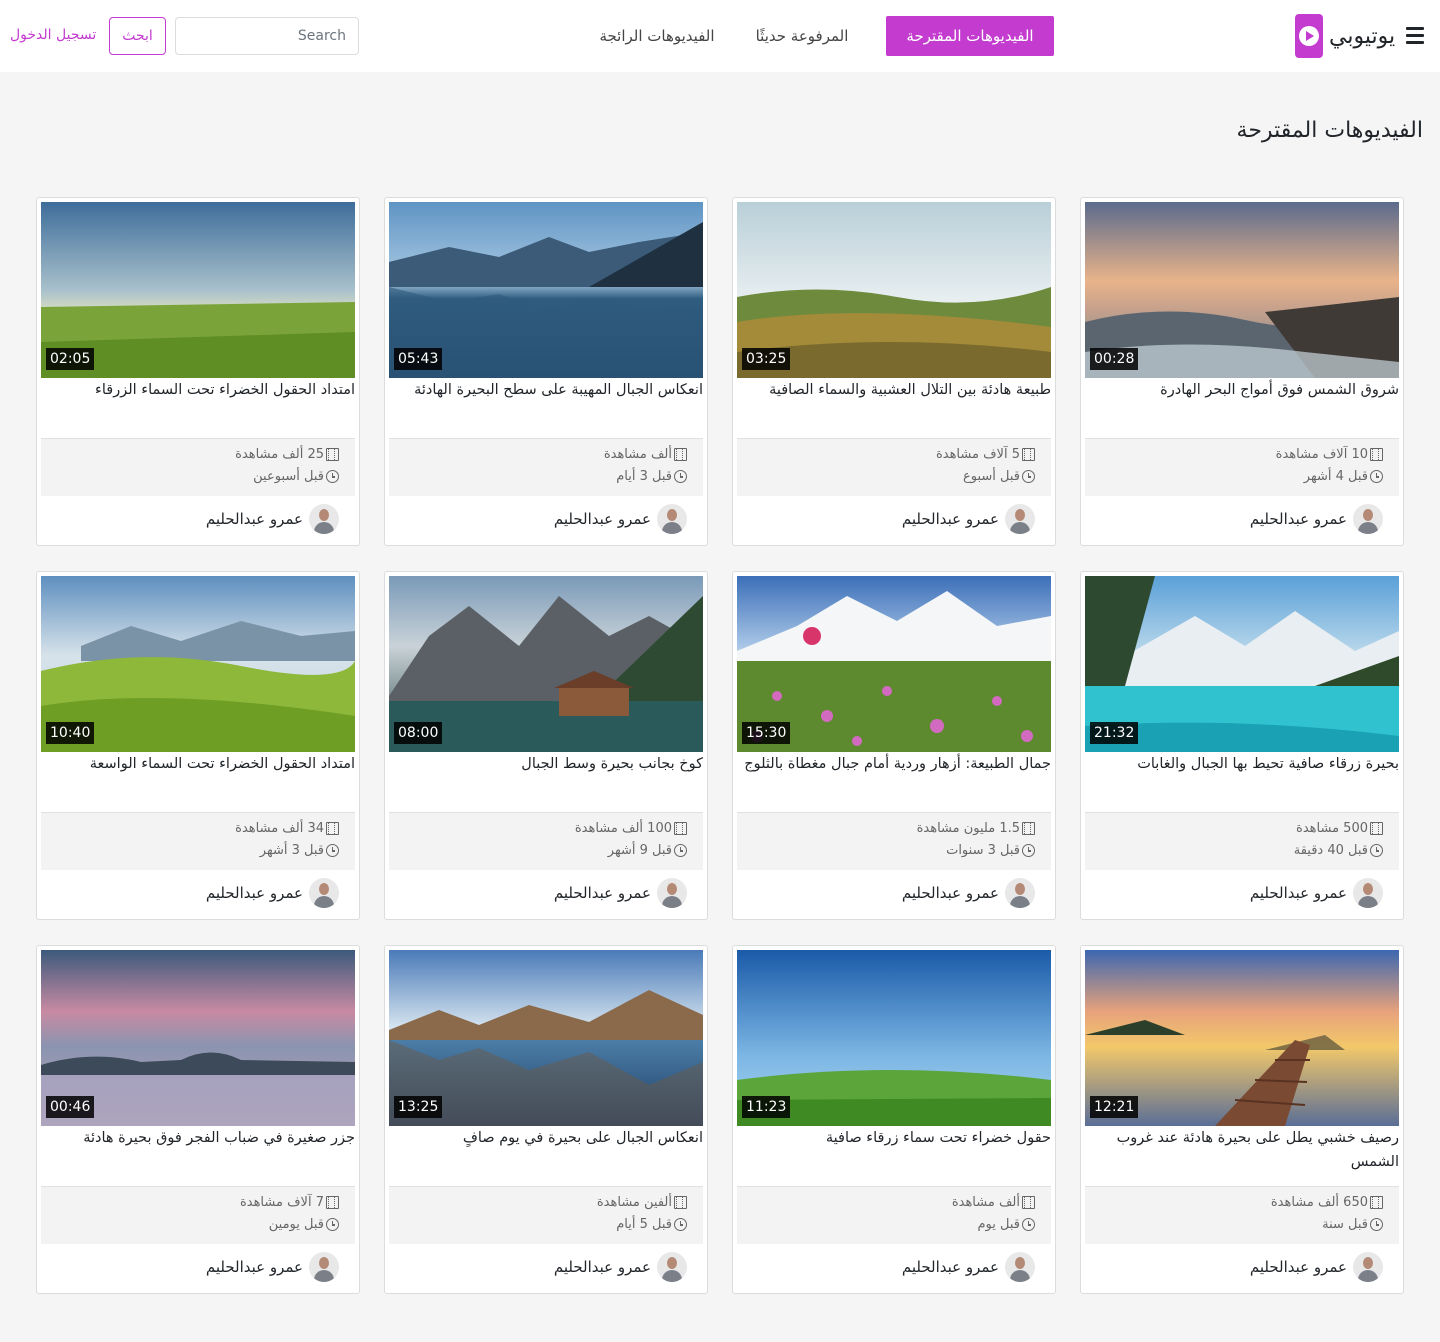 The image size is (1440, 1342). What do you see at coordinates (894, 664) in the screenshot?
I see `video-thumbnail: 15:30` at bounding box center [894, 664].